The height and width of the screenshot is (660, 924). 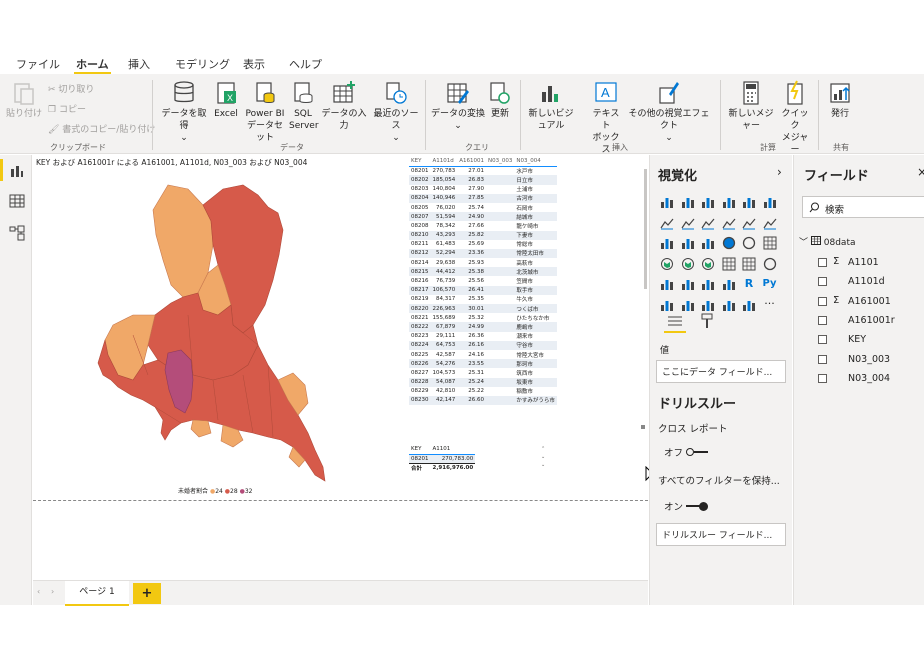 What do you see at coordinates (729, 264) in the screenshot?
I see `table-vis-visual-icon` at bounding box center [729, 264].